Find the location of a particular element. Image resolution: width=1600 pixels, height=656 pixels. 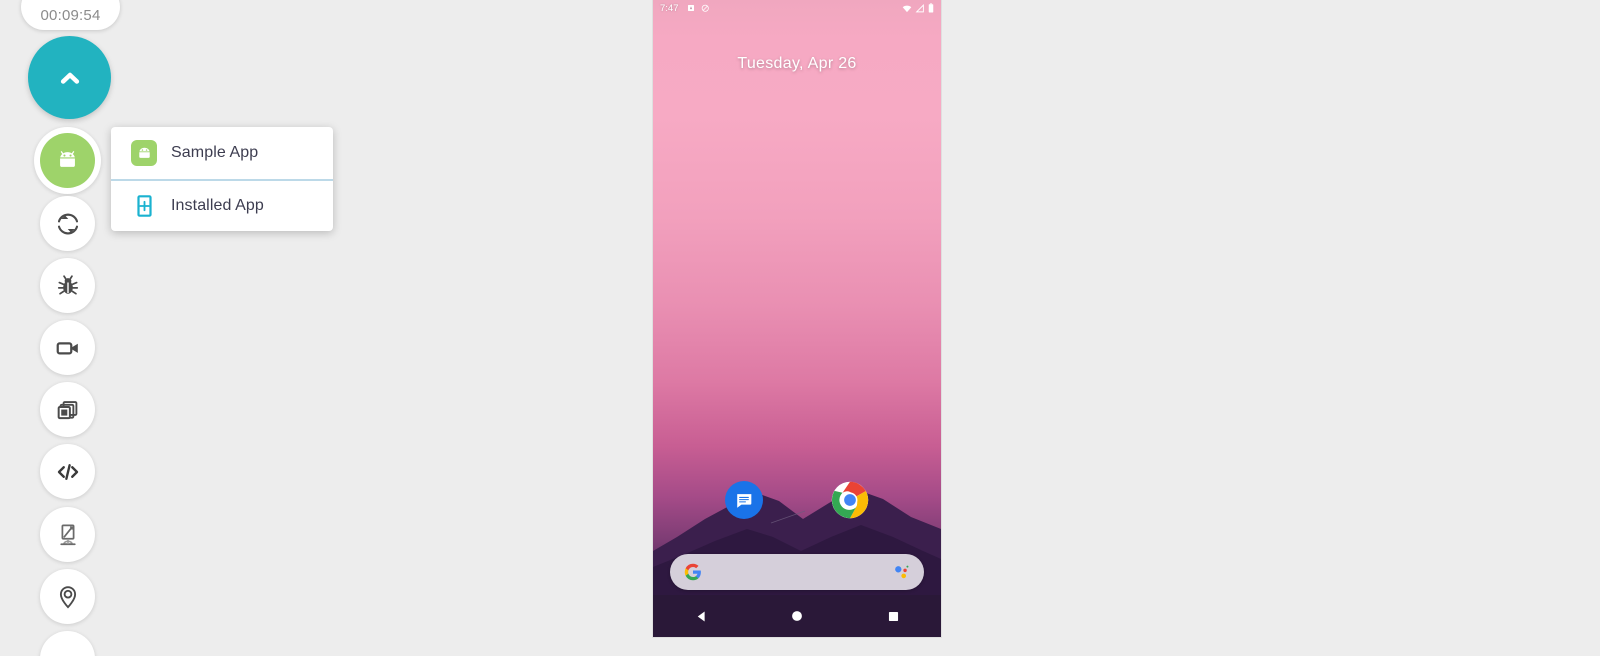

rotate-sync-icon is located at coordinates (67, 223).